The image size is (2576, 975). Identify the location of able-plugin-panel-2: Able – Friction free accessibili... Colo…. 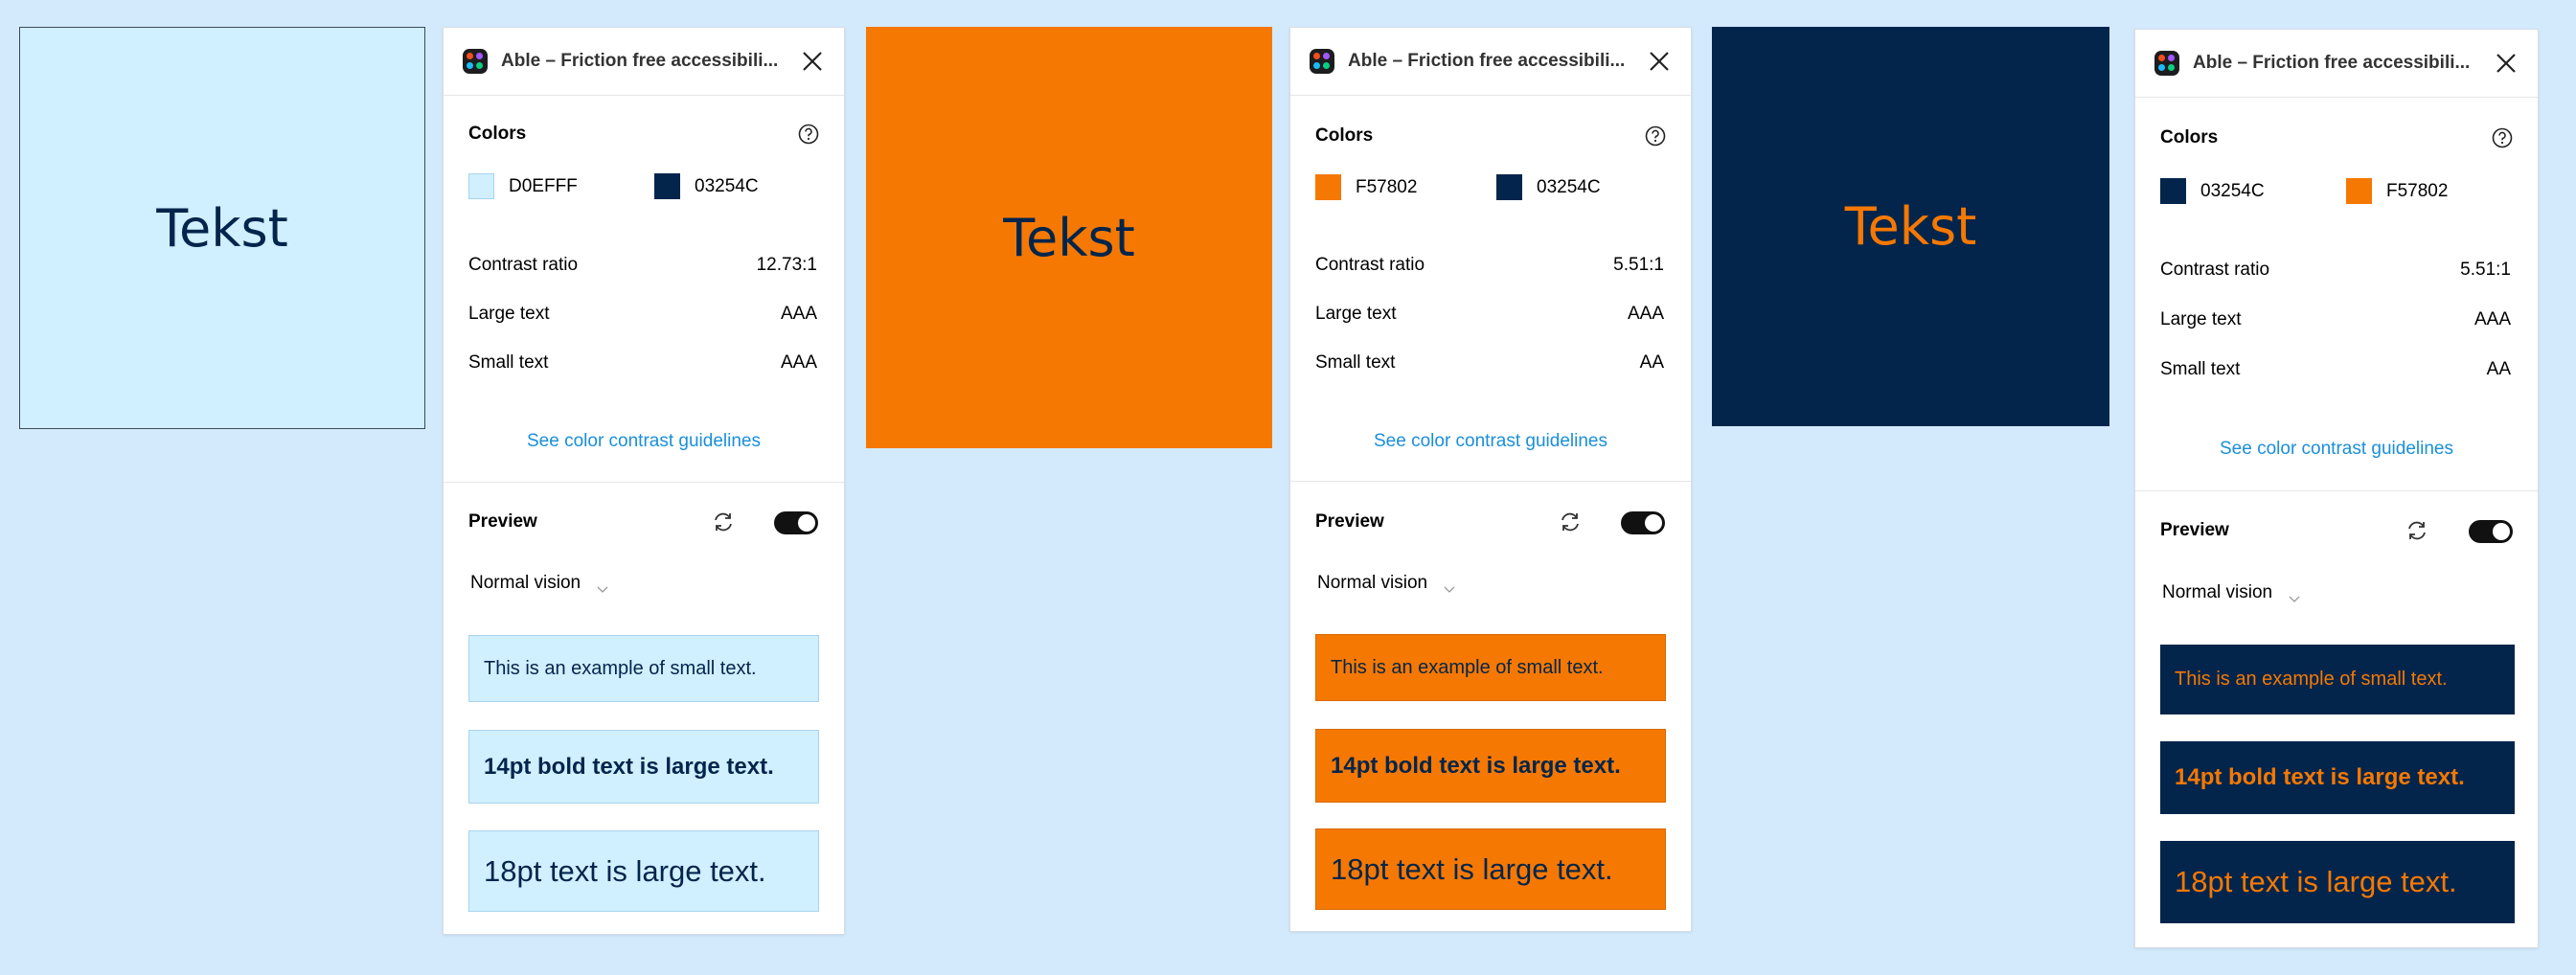
(1491, 479).